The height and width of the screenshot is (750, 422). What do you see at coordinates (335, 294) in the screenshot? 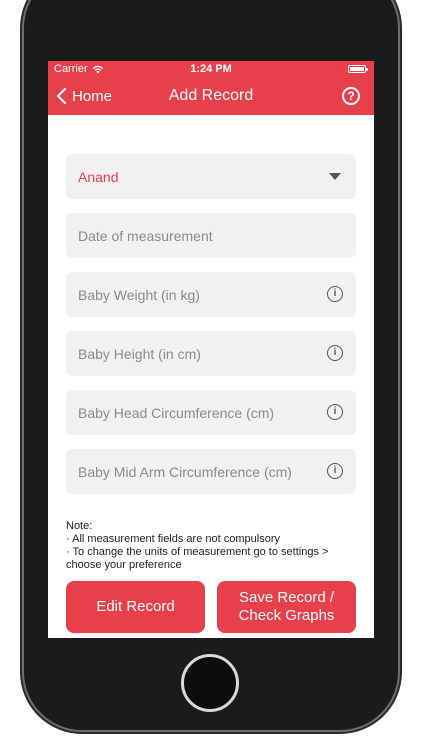
I see `weight-info-icon: i` at bounding box center [335, 294].